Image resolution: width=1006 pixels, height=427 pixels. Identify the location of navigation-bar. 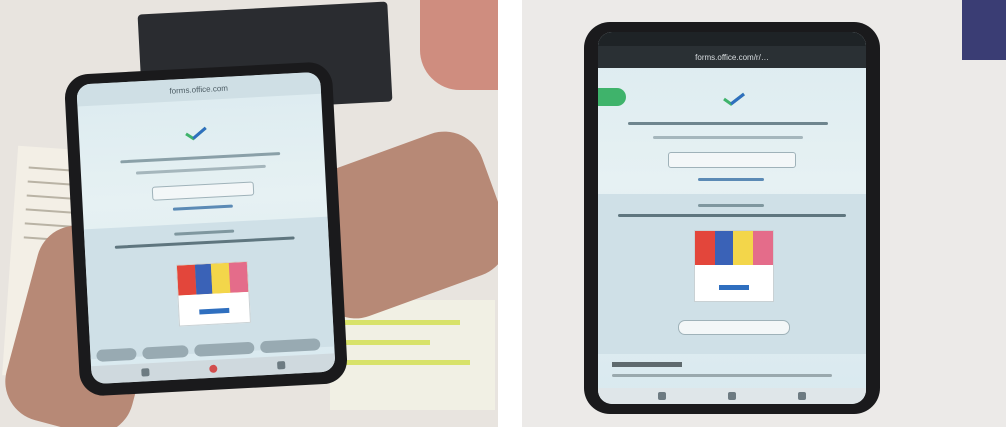
(732, 396).